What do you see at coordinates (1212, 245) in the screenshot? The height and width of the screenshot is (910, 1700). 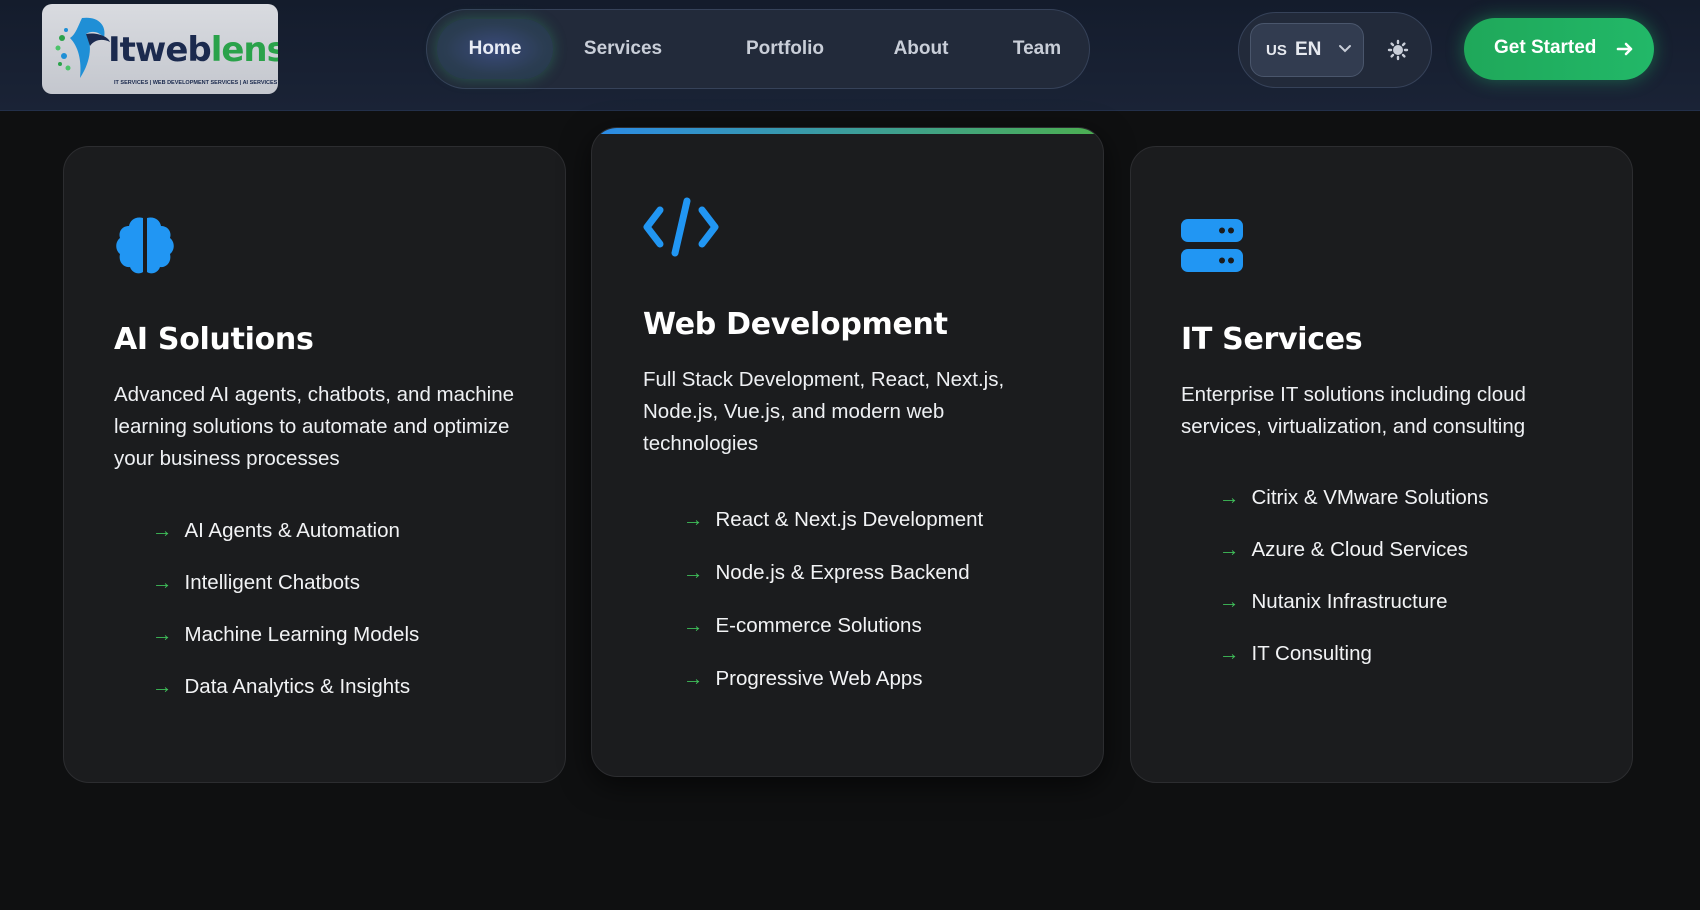 I see `server-icon` at bounding box center [1212, 245].